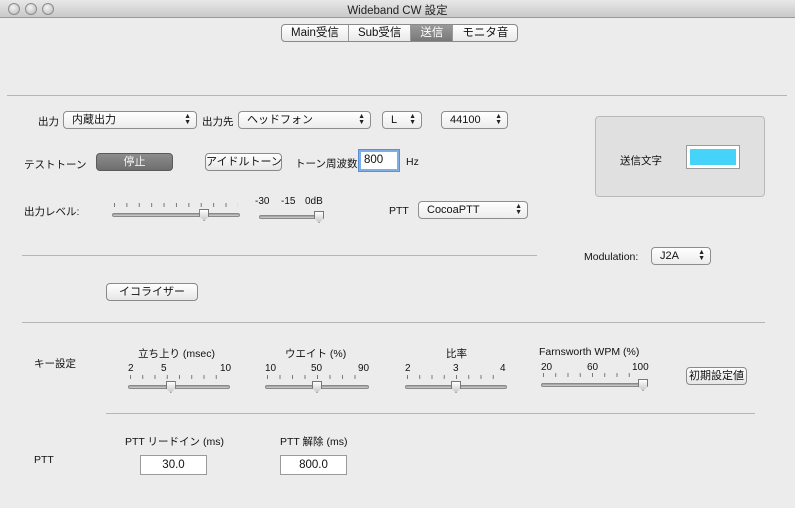 The width and height of the screenshot is (795, 508). What do you see at coordinates (131, 368) in the screenshot?
I see `rise-tick-min: 2` at bounding box center [131, 368].